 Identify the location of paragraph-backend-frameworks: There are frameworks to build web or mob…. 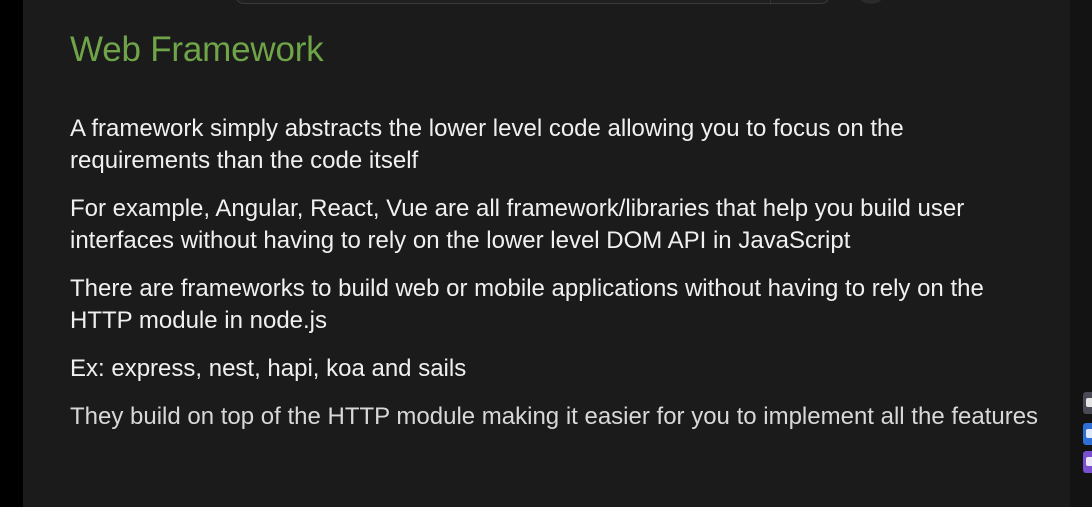
(527, 304).